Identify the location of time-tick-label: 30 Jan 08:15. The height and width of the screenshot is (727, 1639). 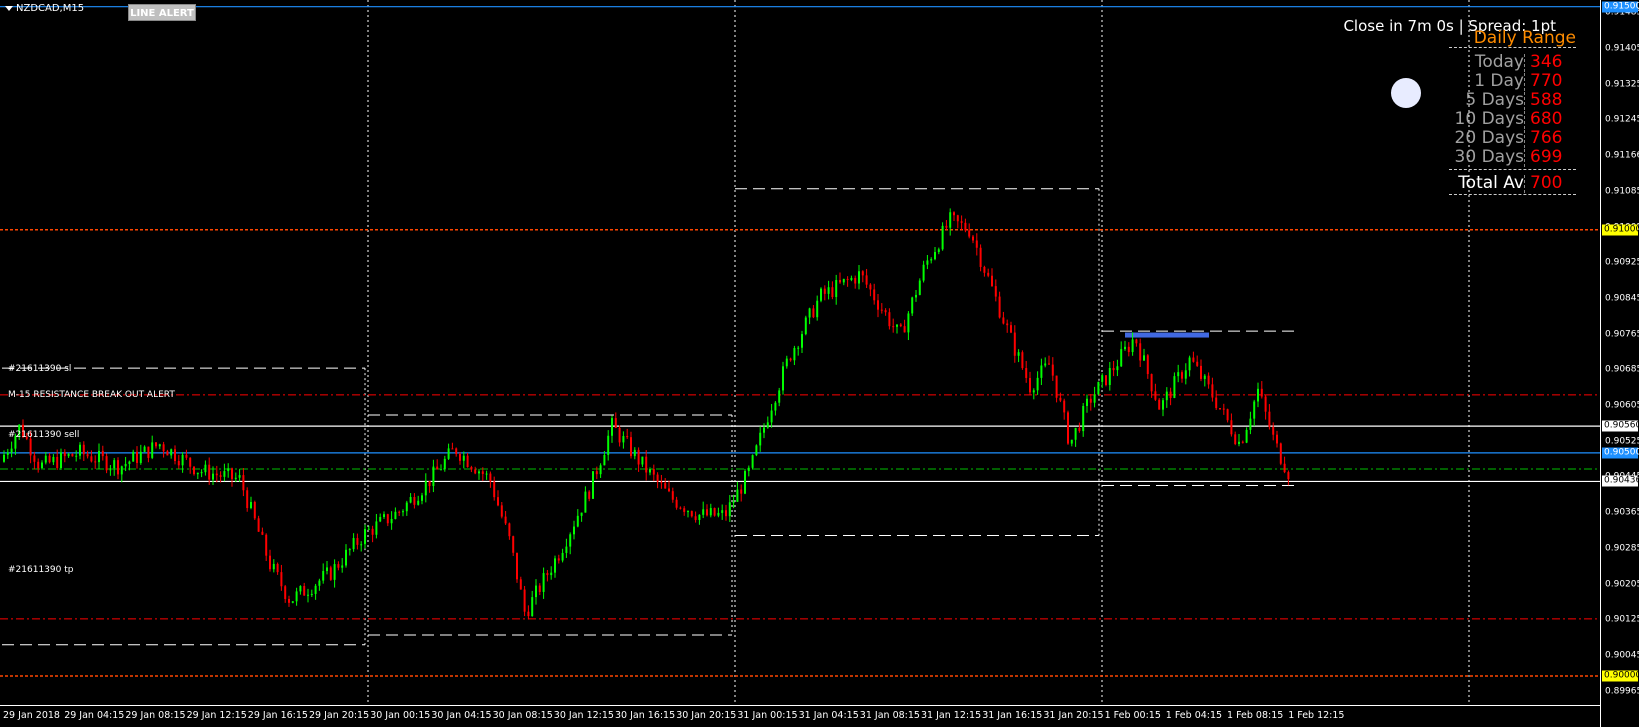
(522, 715).